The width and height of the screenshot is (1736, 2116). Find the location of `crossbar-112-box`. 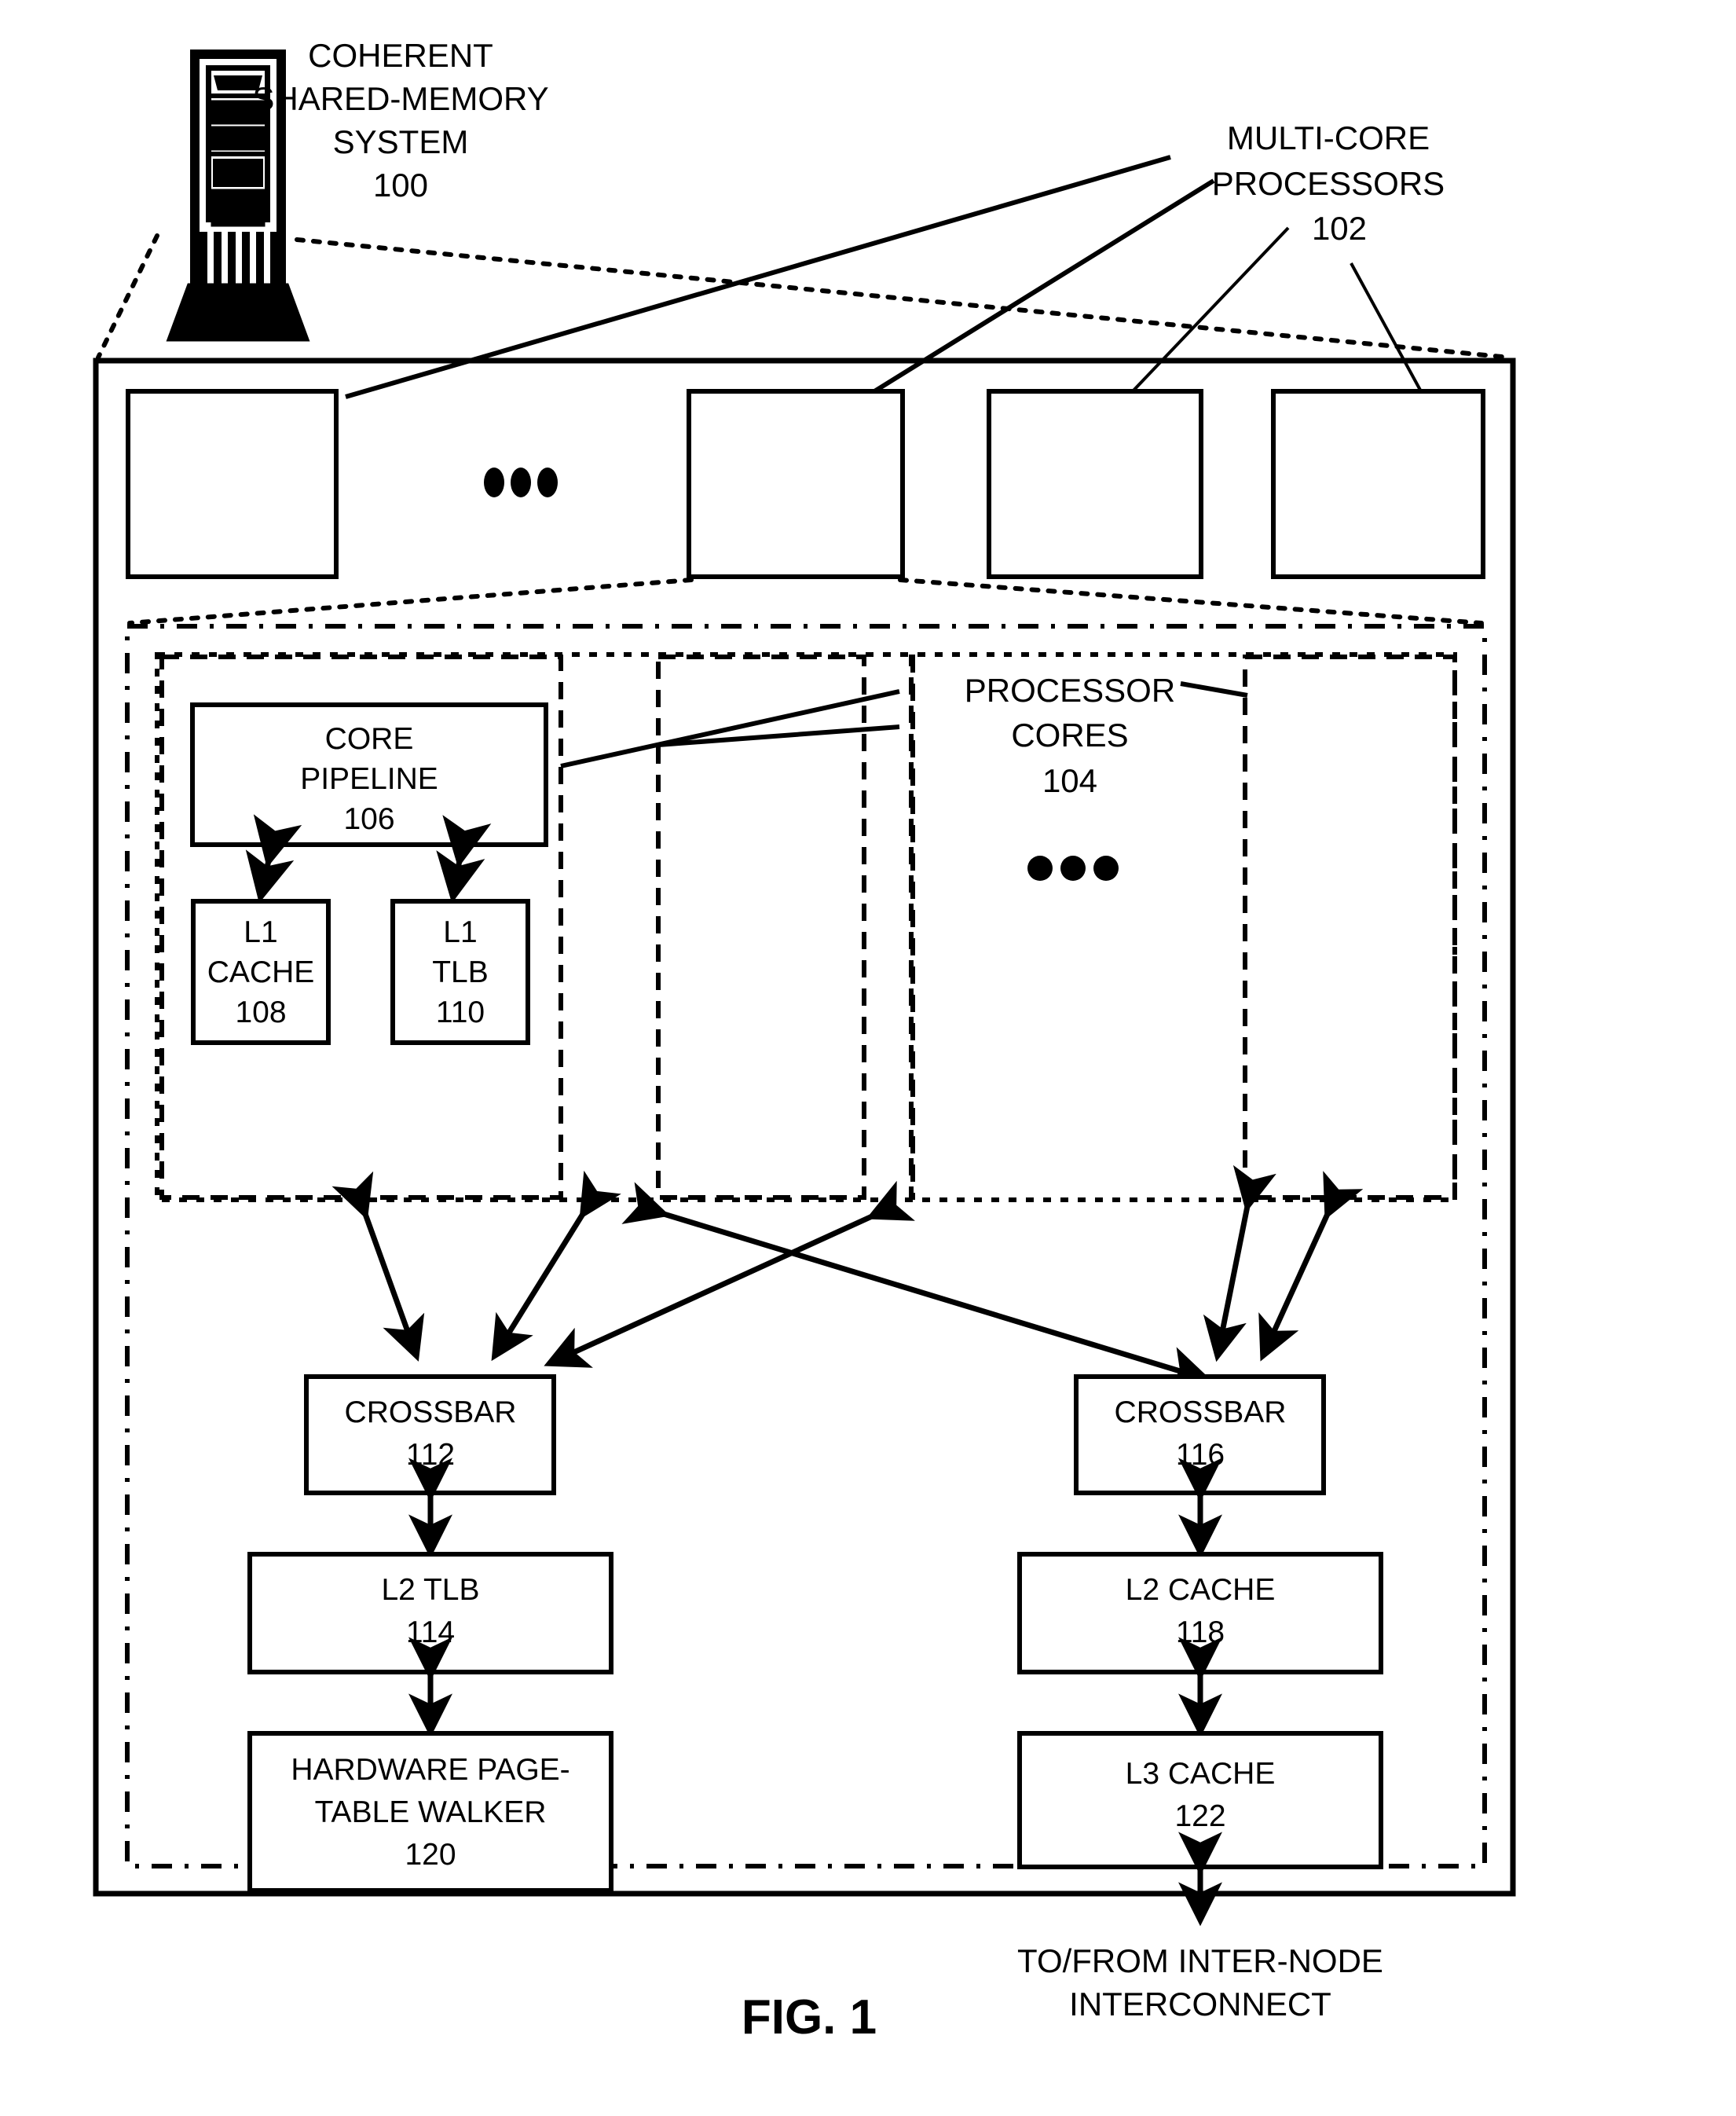

crossbar-112-box is located at coordinates (430, 1434).